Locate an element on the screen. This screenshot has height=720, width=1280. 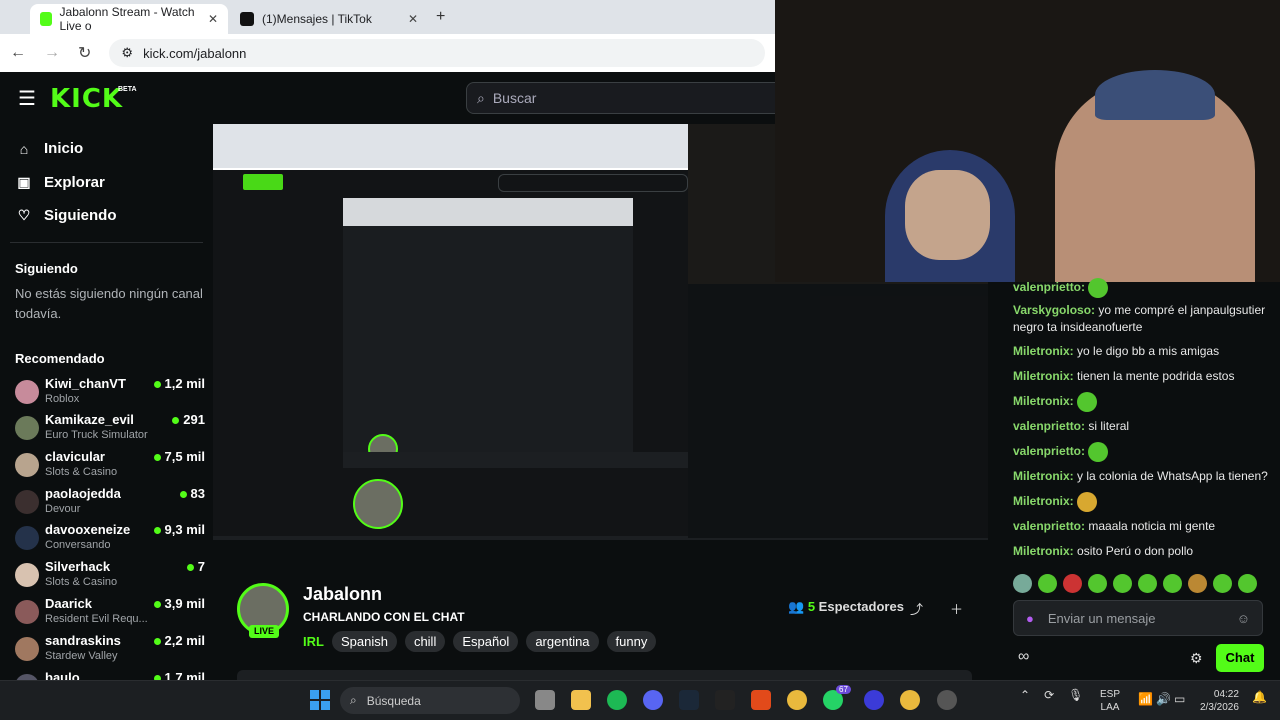
url-text: kick.com/jabalonn is located at coordinates (195, 53).